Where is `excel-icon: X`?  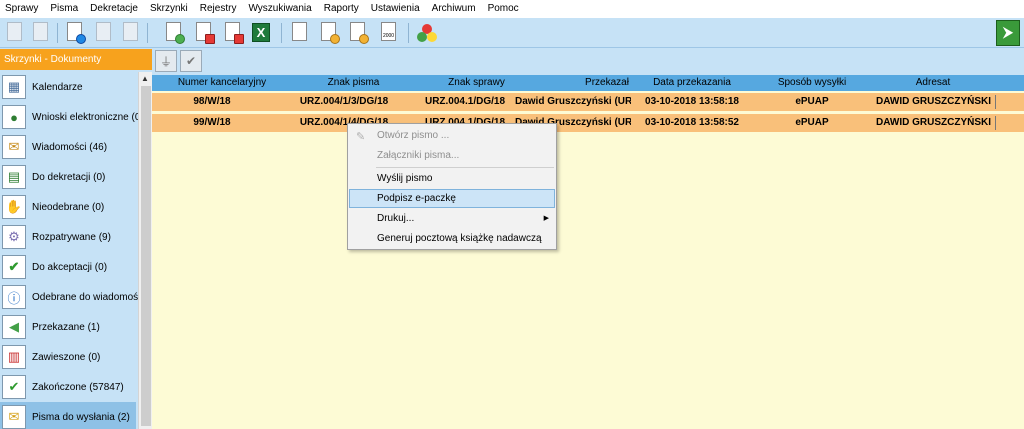 excel-icon: X is located at coordinates (261, 32).